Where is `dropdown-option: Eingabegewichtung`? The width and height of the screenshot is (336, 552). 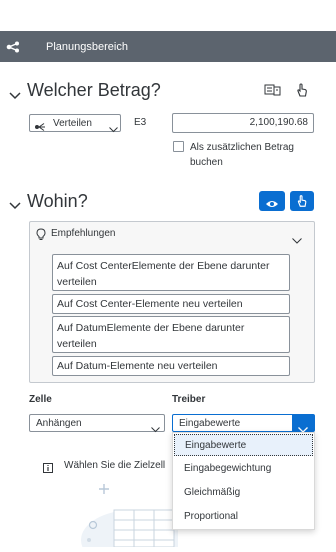 dropdown-option: Eingabegewichtung is located at coordinates (243, 469).